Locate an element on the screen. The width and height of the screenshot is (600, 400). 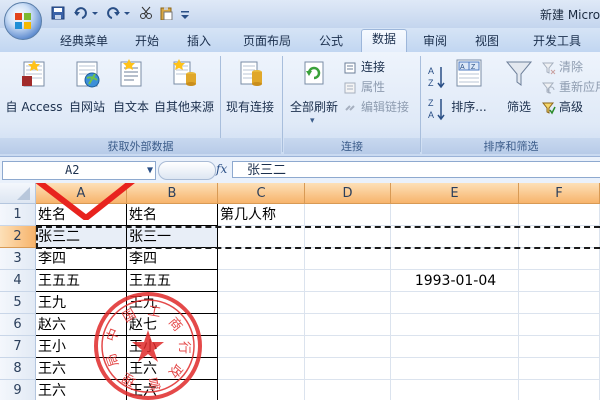
advanced-filter-button: 高级 is located at coordinates (562, 107).